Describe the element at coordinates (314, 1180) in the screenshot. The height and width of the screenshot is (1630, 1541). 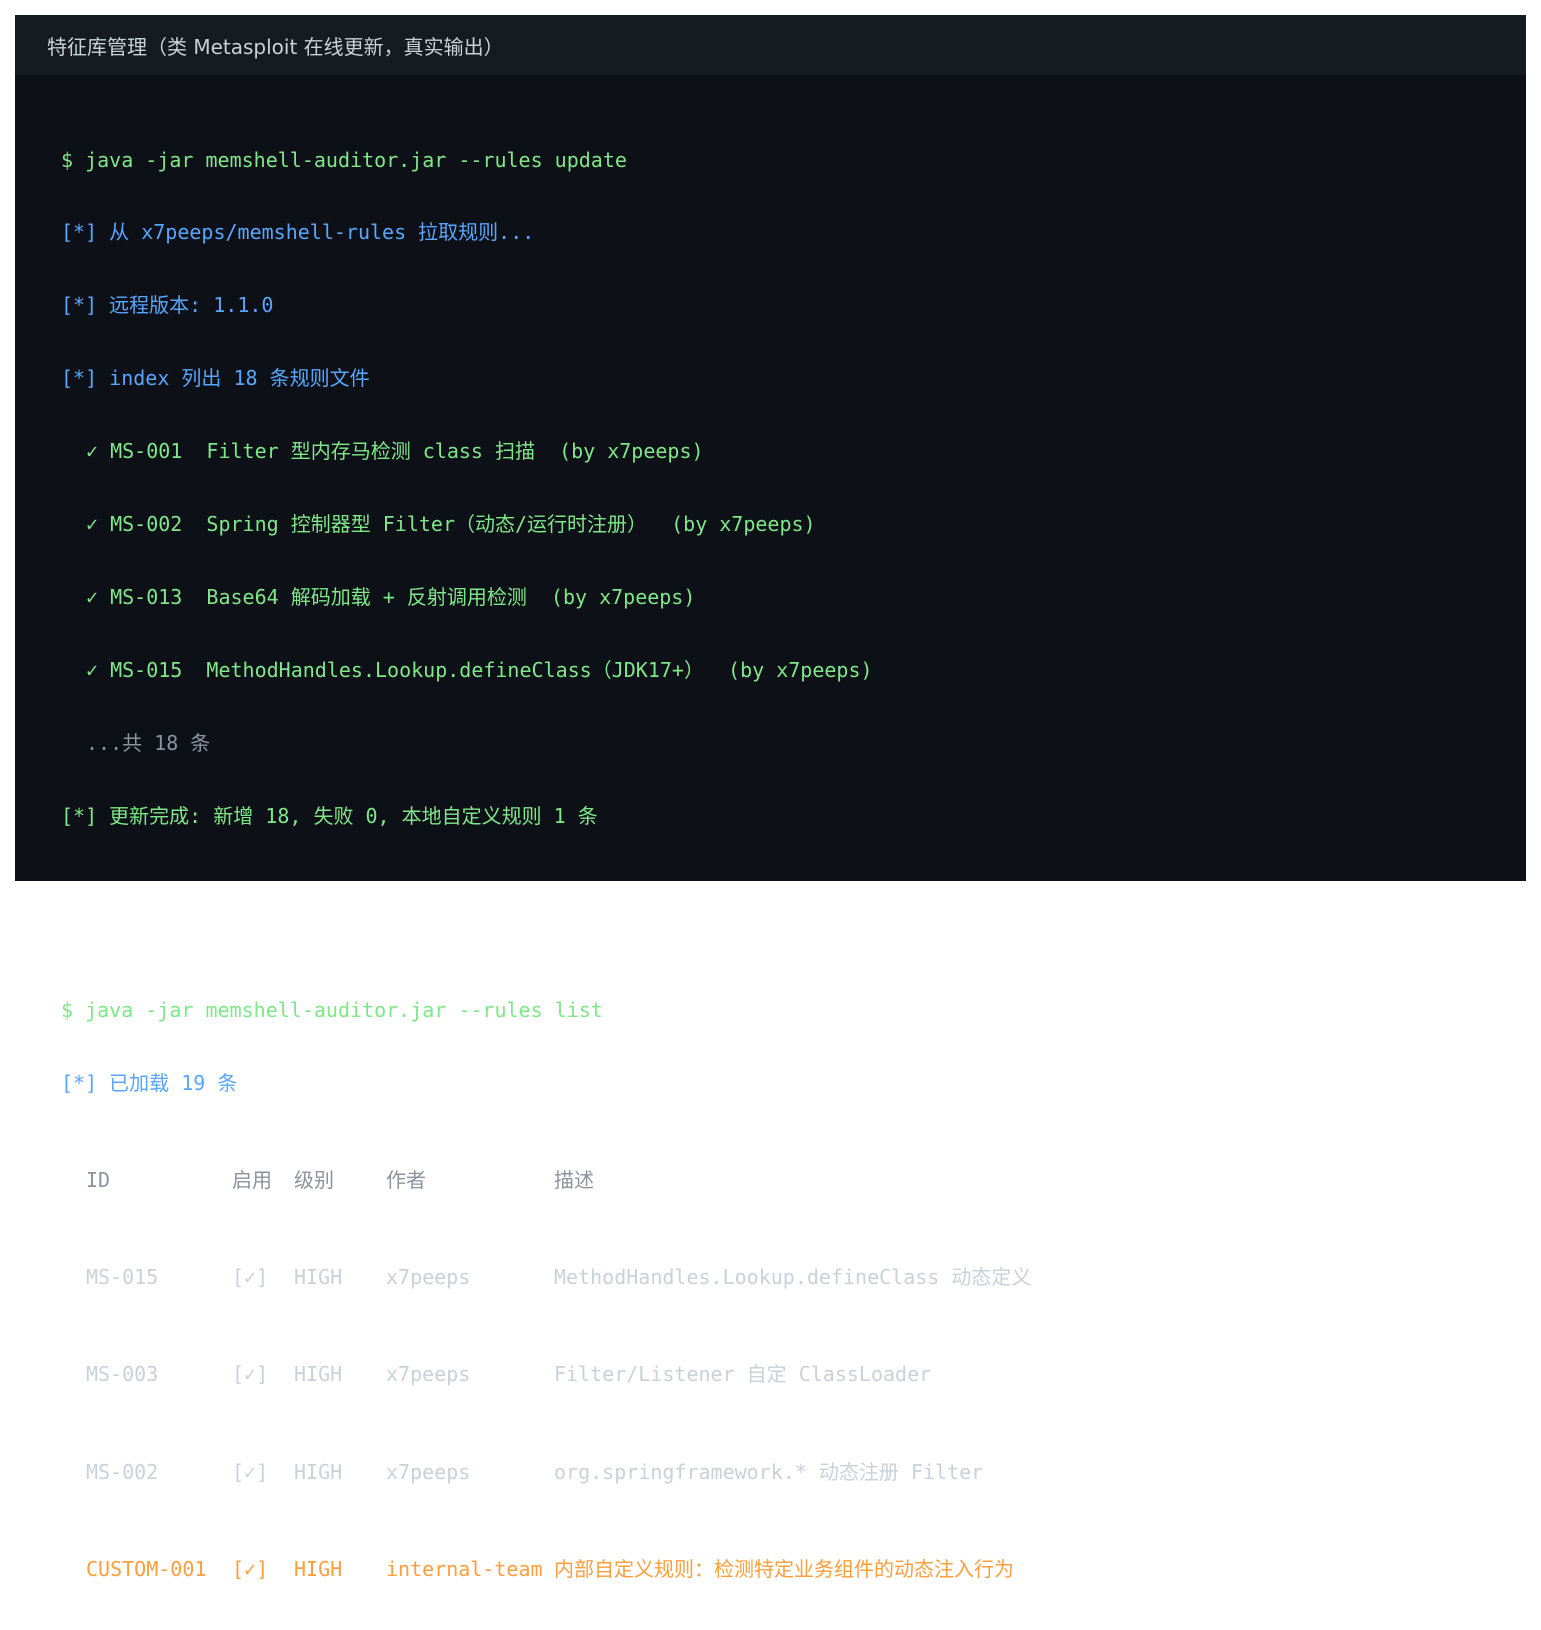
I see `header-level: 级别` at that location.